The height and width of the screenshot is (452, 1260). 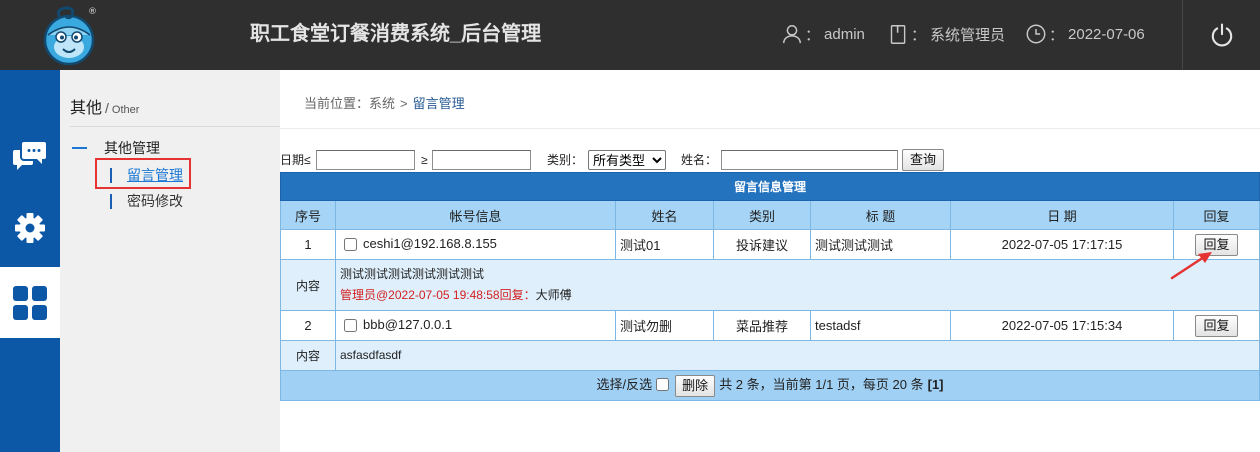 I want to click on header-user: ： admin, so click(x=823, y=34).